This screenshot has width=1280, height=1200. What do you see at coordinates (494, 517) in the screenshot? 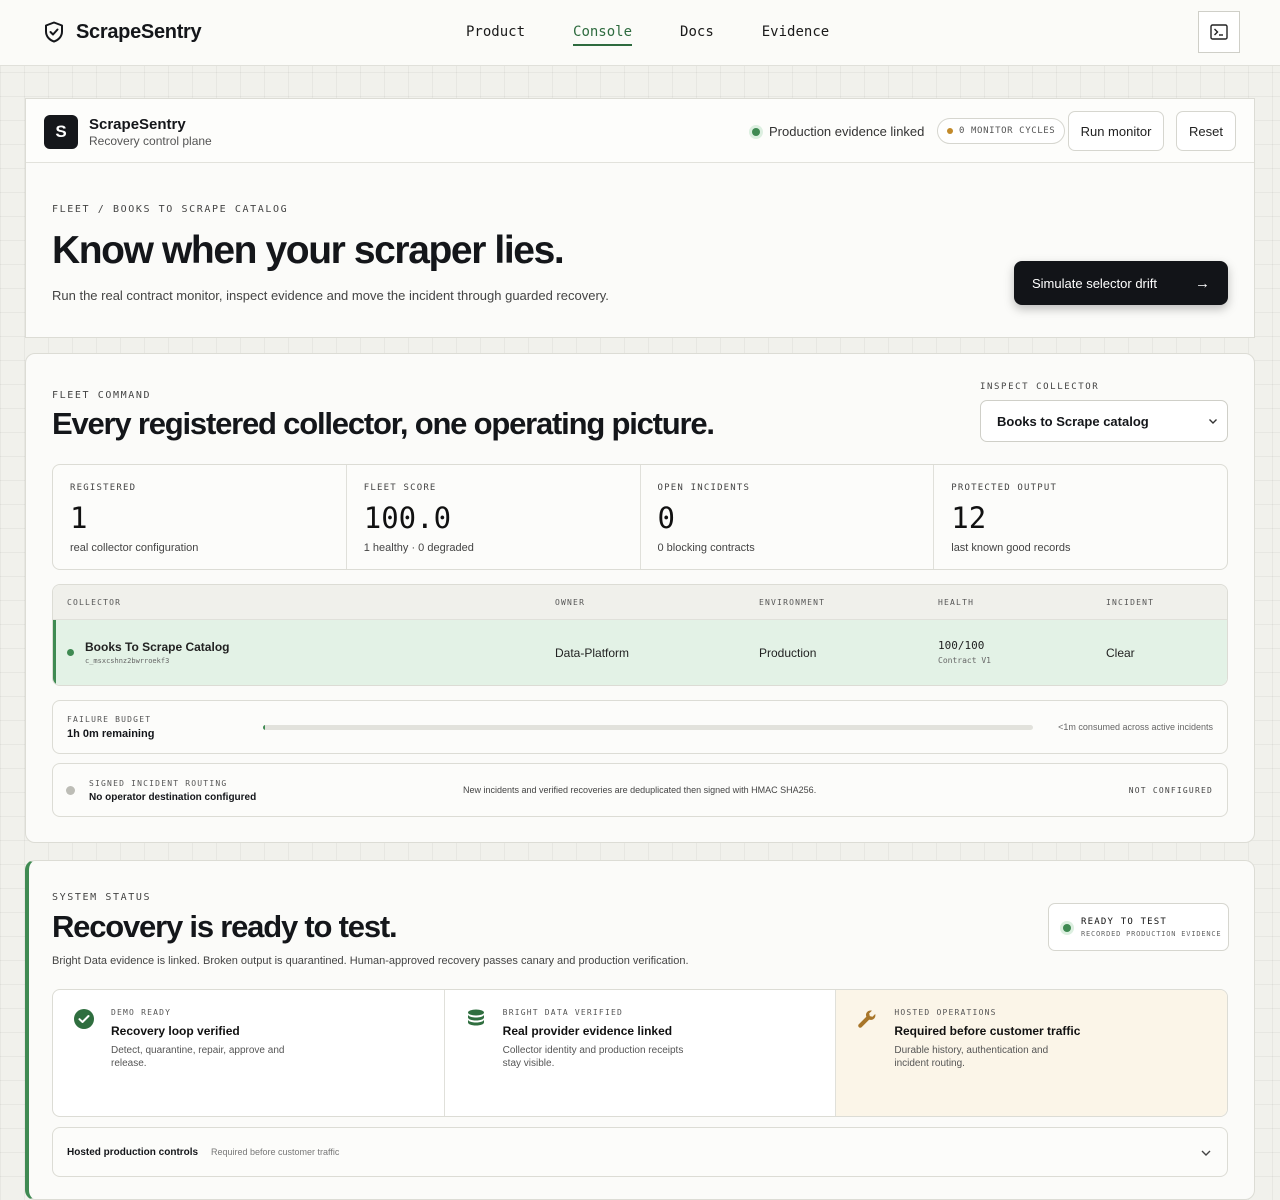
I see `stat-fleet-score: FLEET SCORE 100.0 1 healthy · 0 degraded` at bounding box center [494, 517].